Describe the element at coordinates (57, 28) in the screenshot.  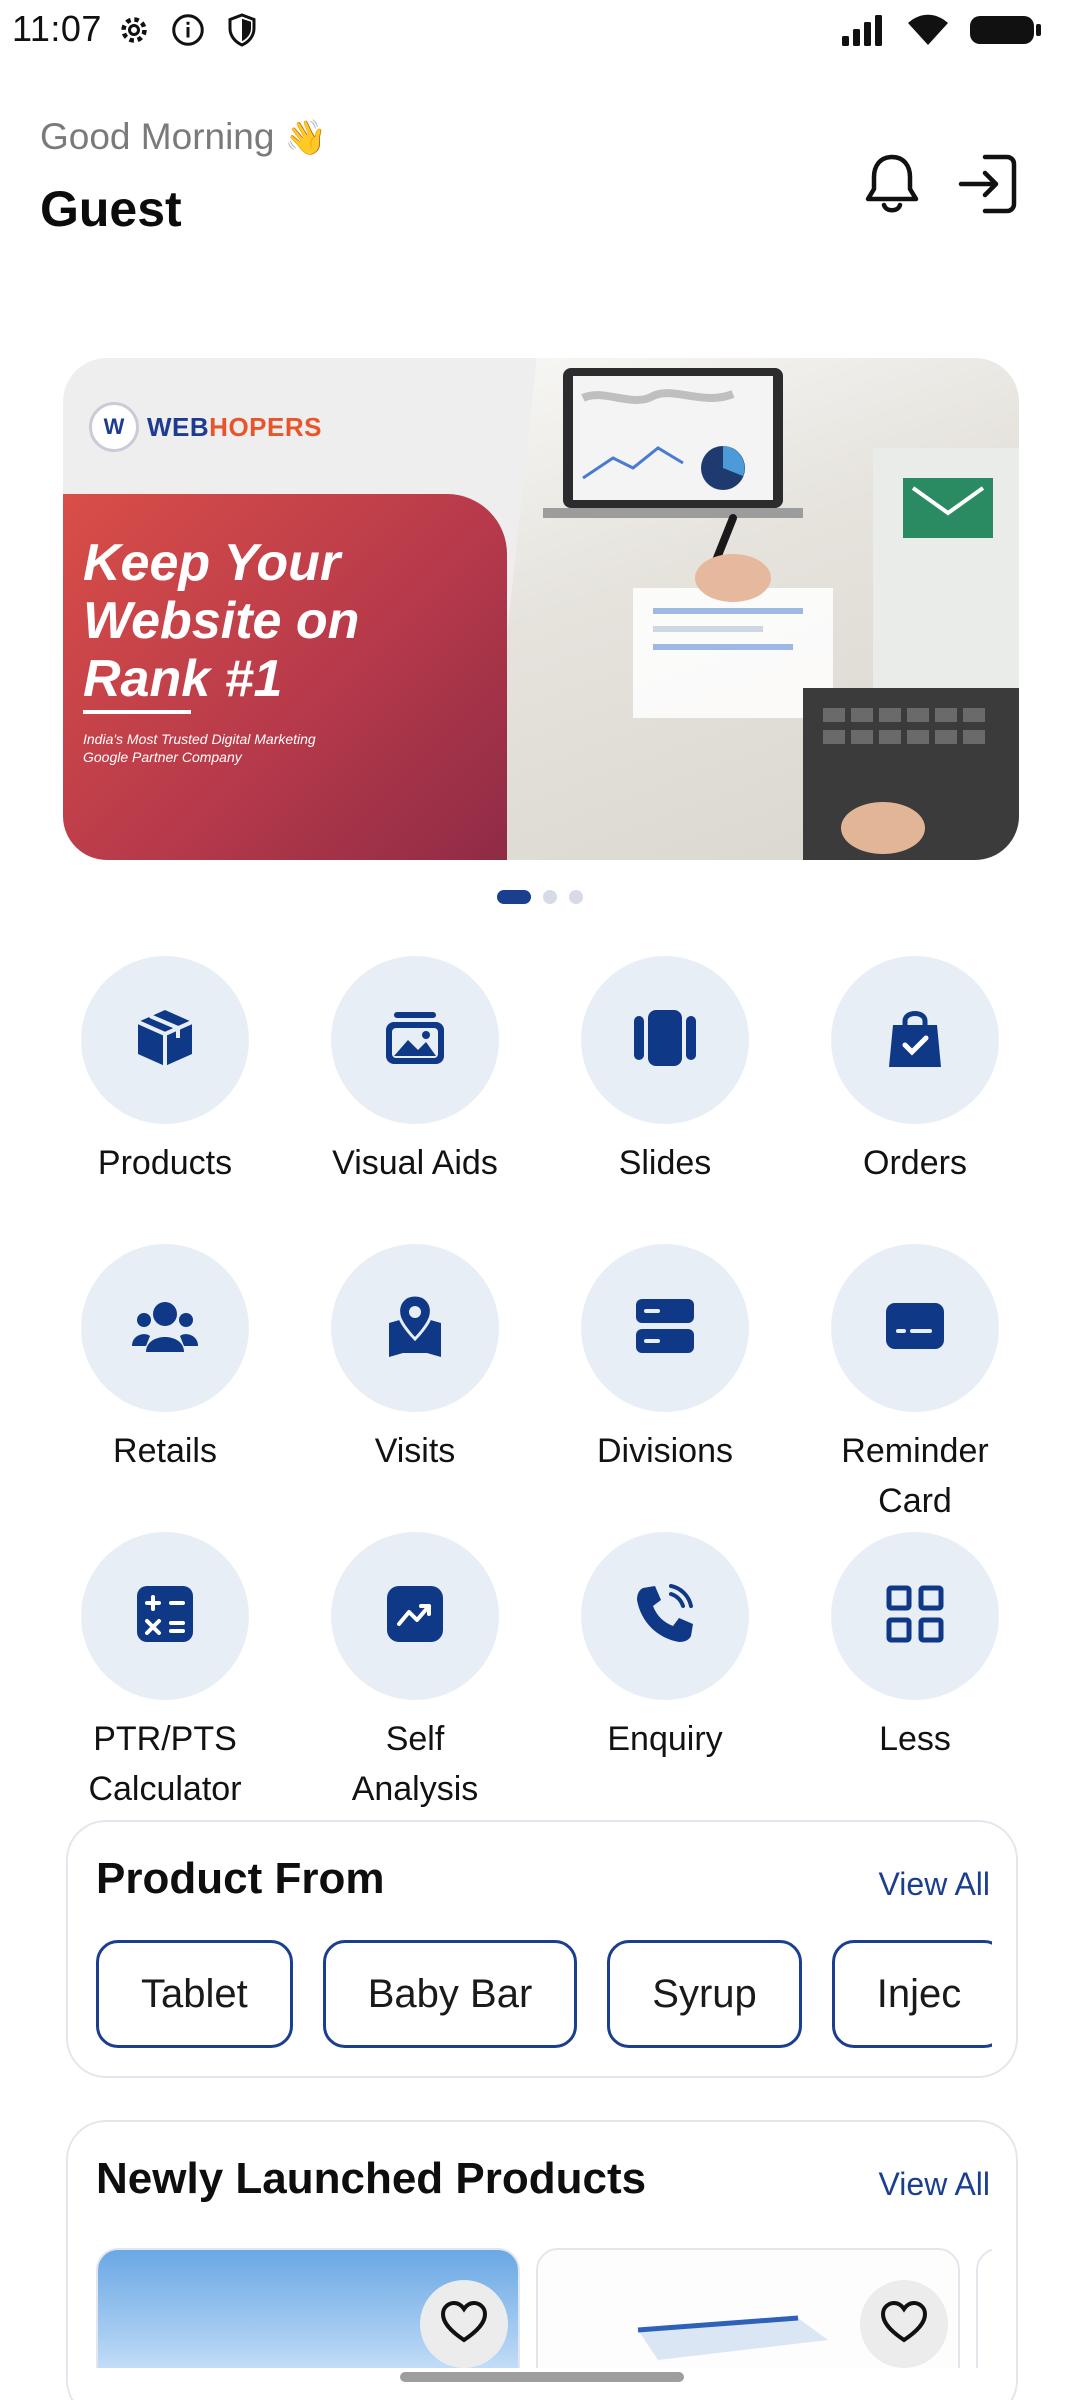
I see `status-time: 11:07` at that location.